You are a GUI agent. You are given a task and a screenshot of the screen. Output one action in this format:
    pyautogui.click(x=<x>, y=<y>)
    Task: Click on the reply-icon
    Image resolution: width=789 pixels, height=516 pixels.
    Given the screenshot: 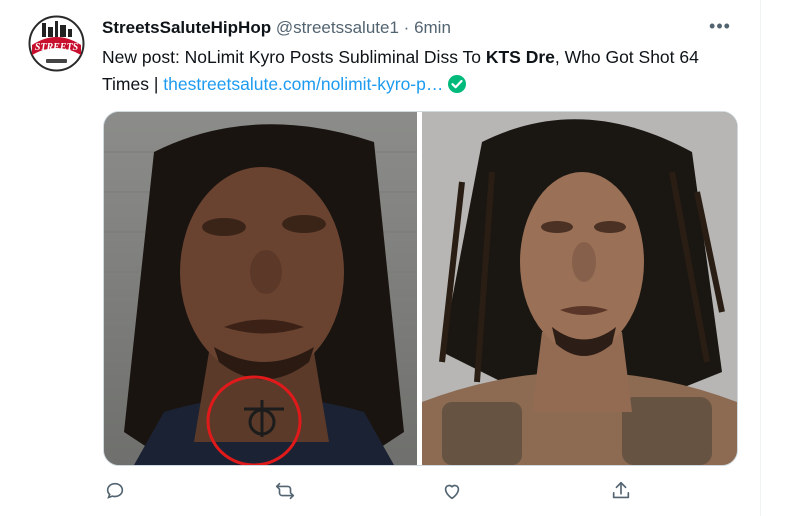 What is the action you would take?
    pyautogui.click(x=117, y=493)
    